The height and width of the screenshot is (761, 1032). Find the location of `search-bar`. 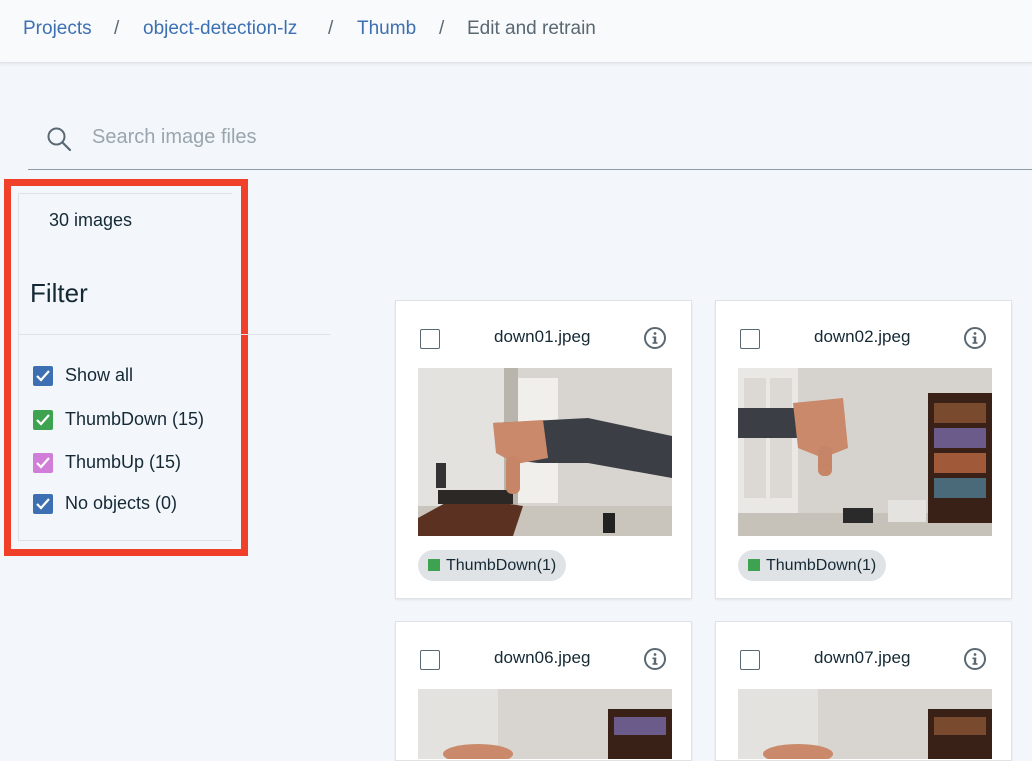

search-bar is located at coordinates (530, 140).